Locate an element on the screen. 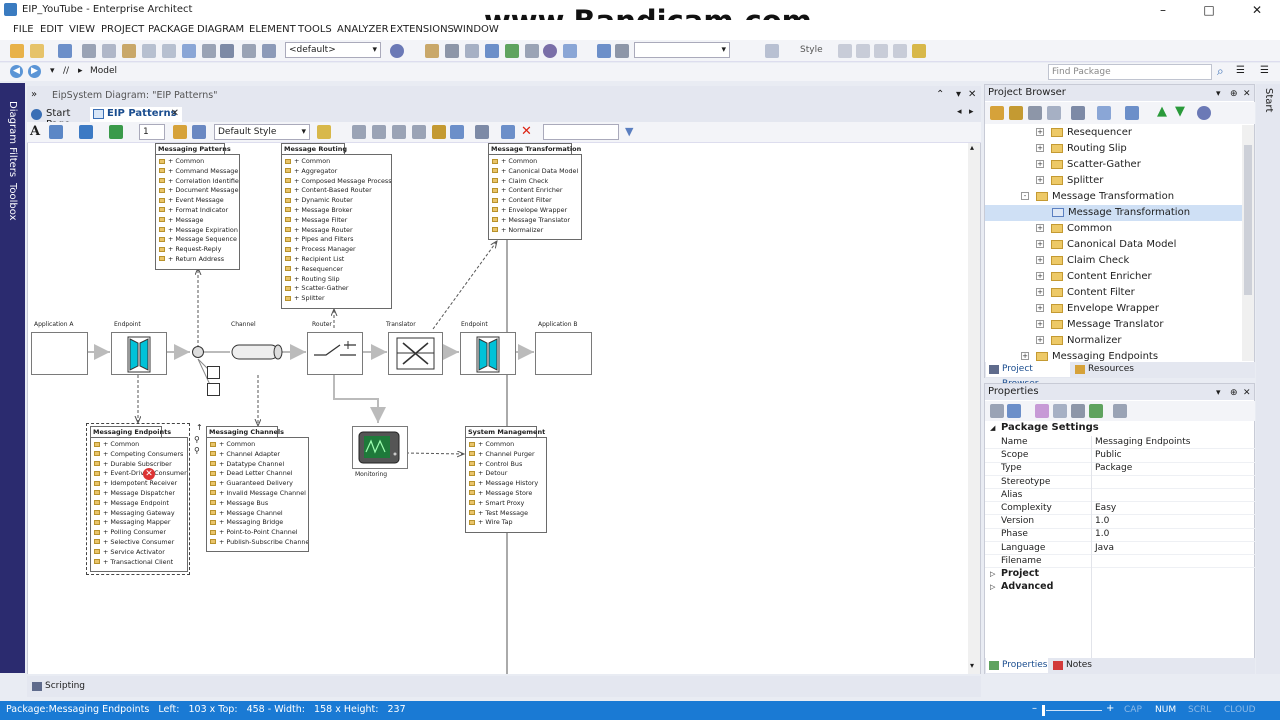 The height and width of the screenshot is (720, 1280). get-style-icon is located at coordinates (199, 132).